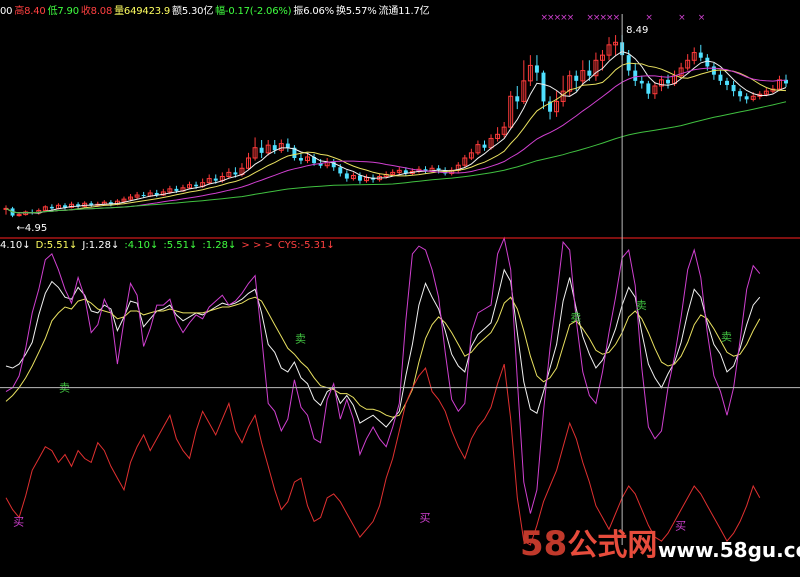  I want to click on indhdr-field: :1.28↓, so click(219, 245).